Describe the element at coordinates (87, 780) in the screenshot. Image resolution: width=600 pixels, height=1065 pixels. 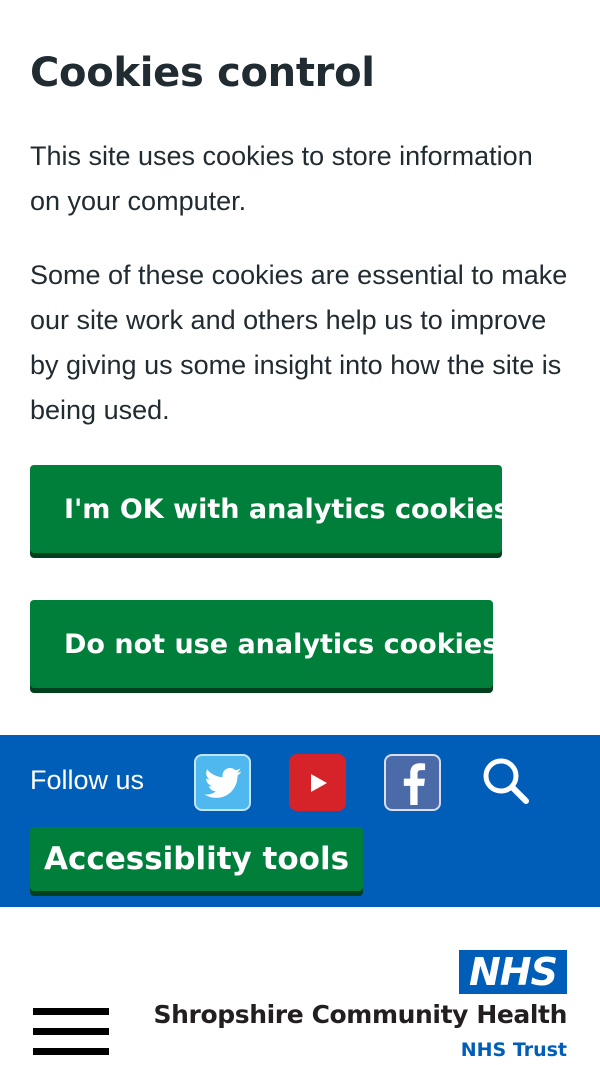
I see `follow-us-label: Follow us` at that location.